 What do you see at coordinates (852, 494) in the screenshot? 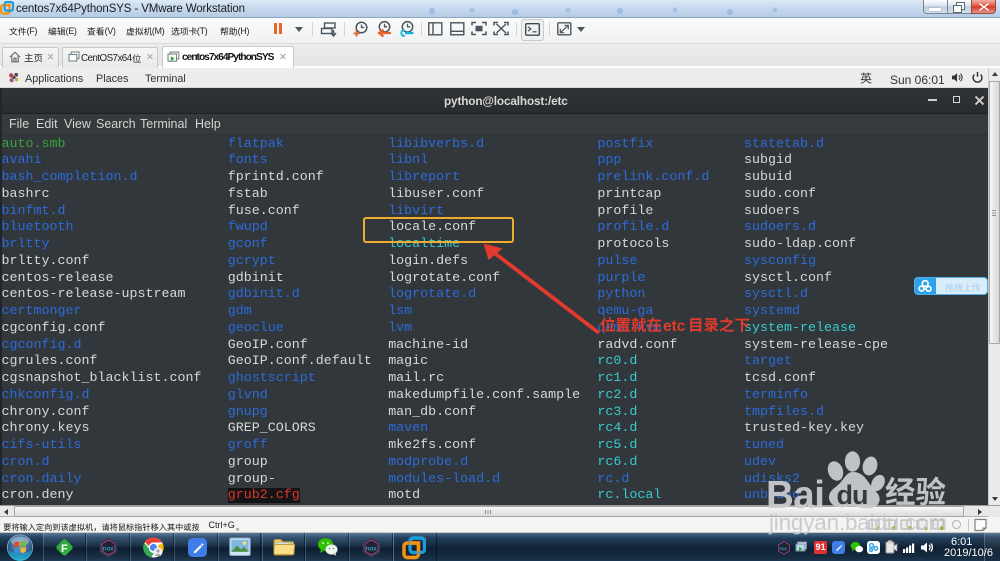
I see `svg-text: du` at bounding box center [852, 494].